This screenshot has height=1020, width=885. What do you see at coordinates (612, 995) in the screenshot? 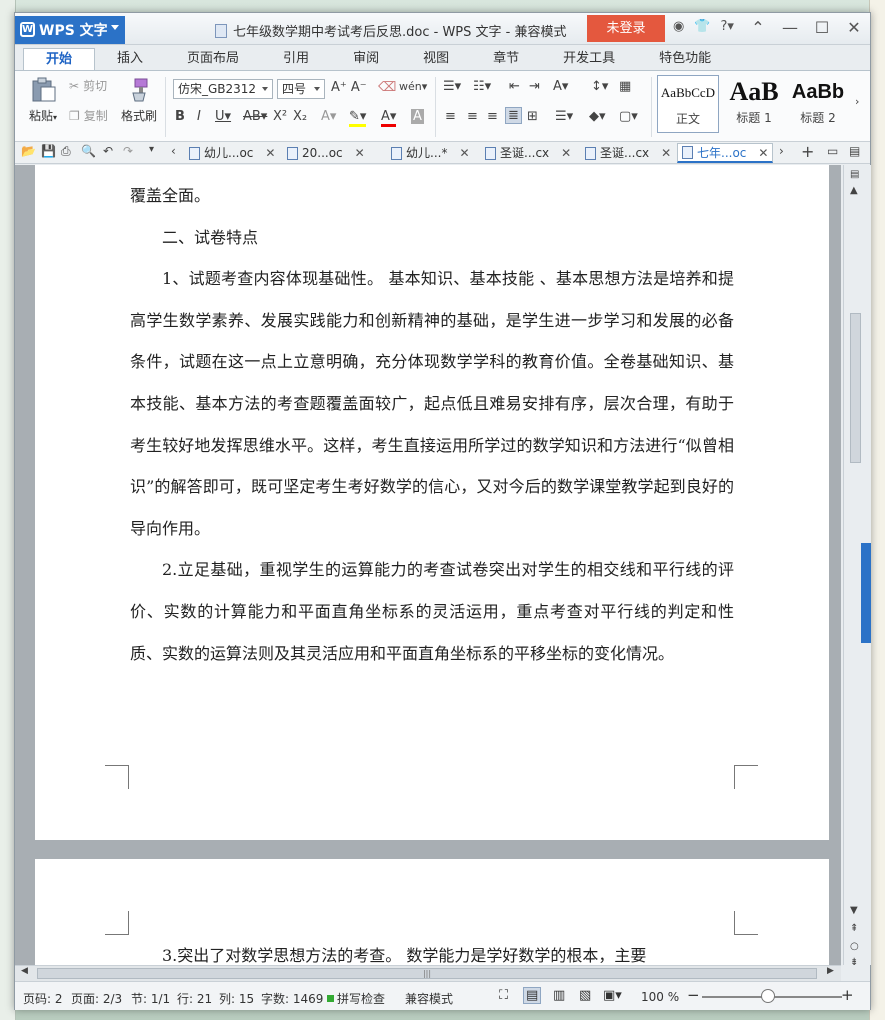
I see `reading-view-icon: ▣▾` at bounding box center [612, 995].